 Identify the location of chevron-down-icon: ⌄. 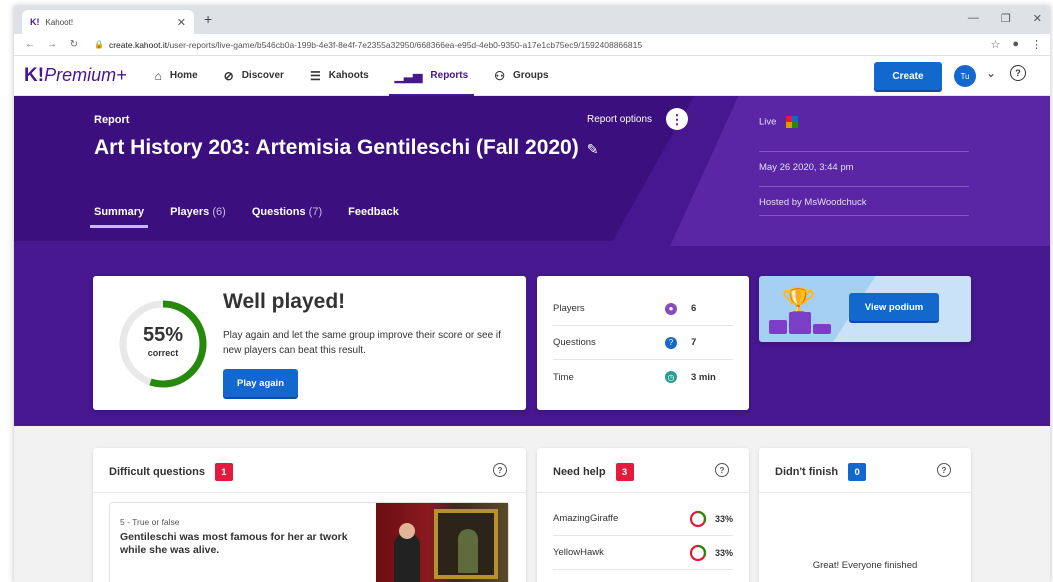
(991, 73).